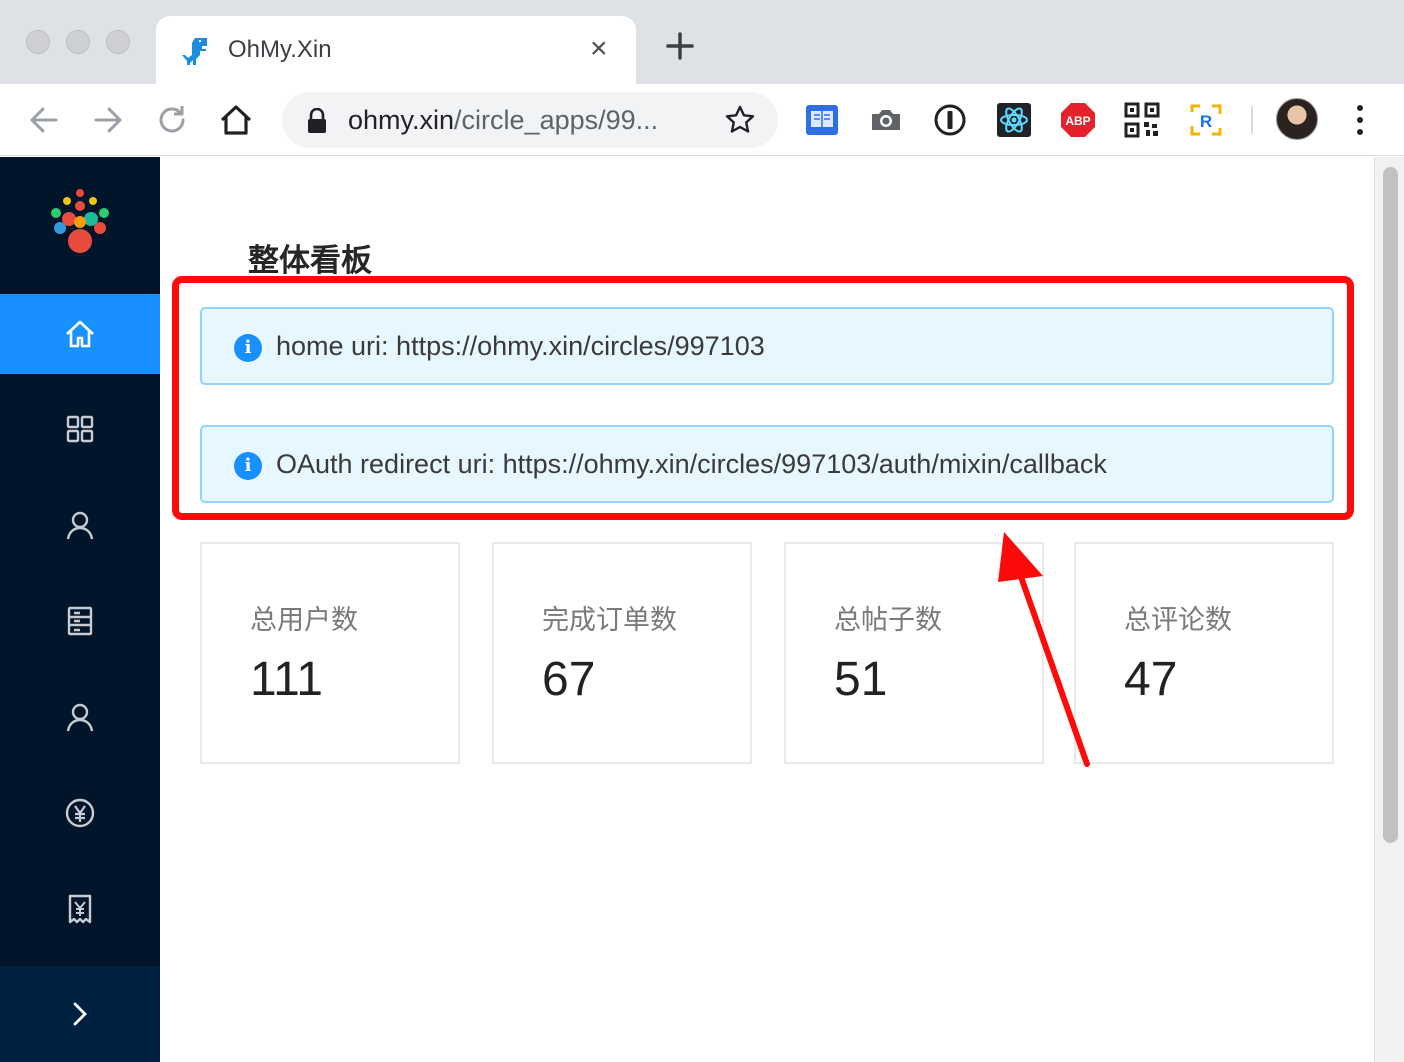 Image resolution: width=1404 pixels, height=1062 pixels. I want to click on sidebar-collapse-button, so click(80, 1014).